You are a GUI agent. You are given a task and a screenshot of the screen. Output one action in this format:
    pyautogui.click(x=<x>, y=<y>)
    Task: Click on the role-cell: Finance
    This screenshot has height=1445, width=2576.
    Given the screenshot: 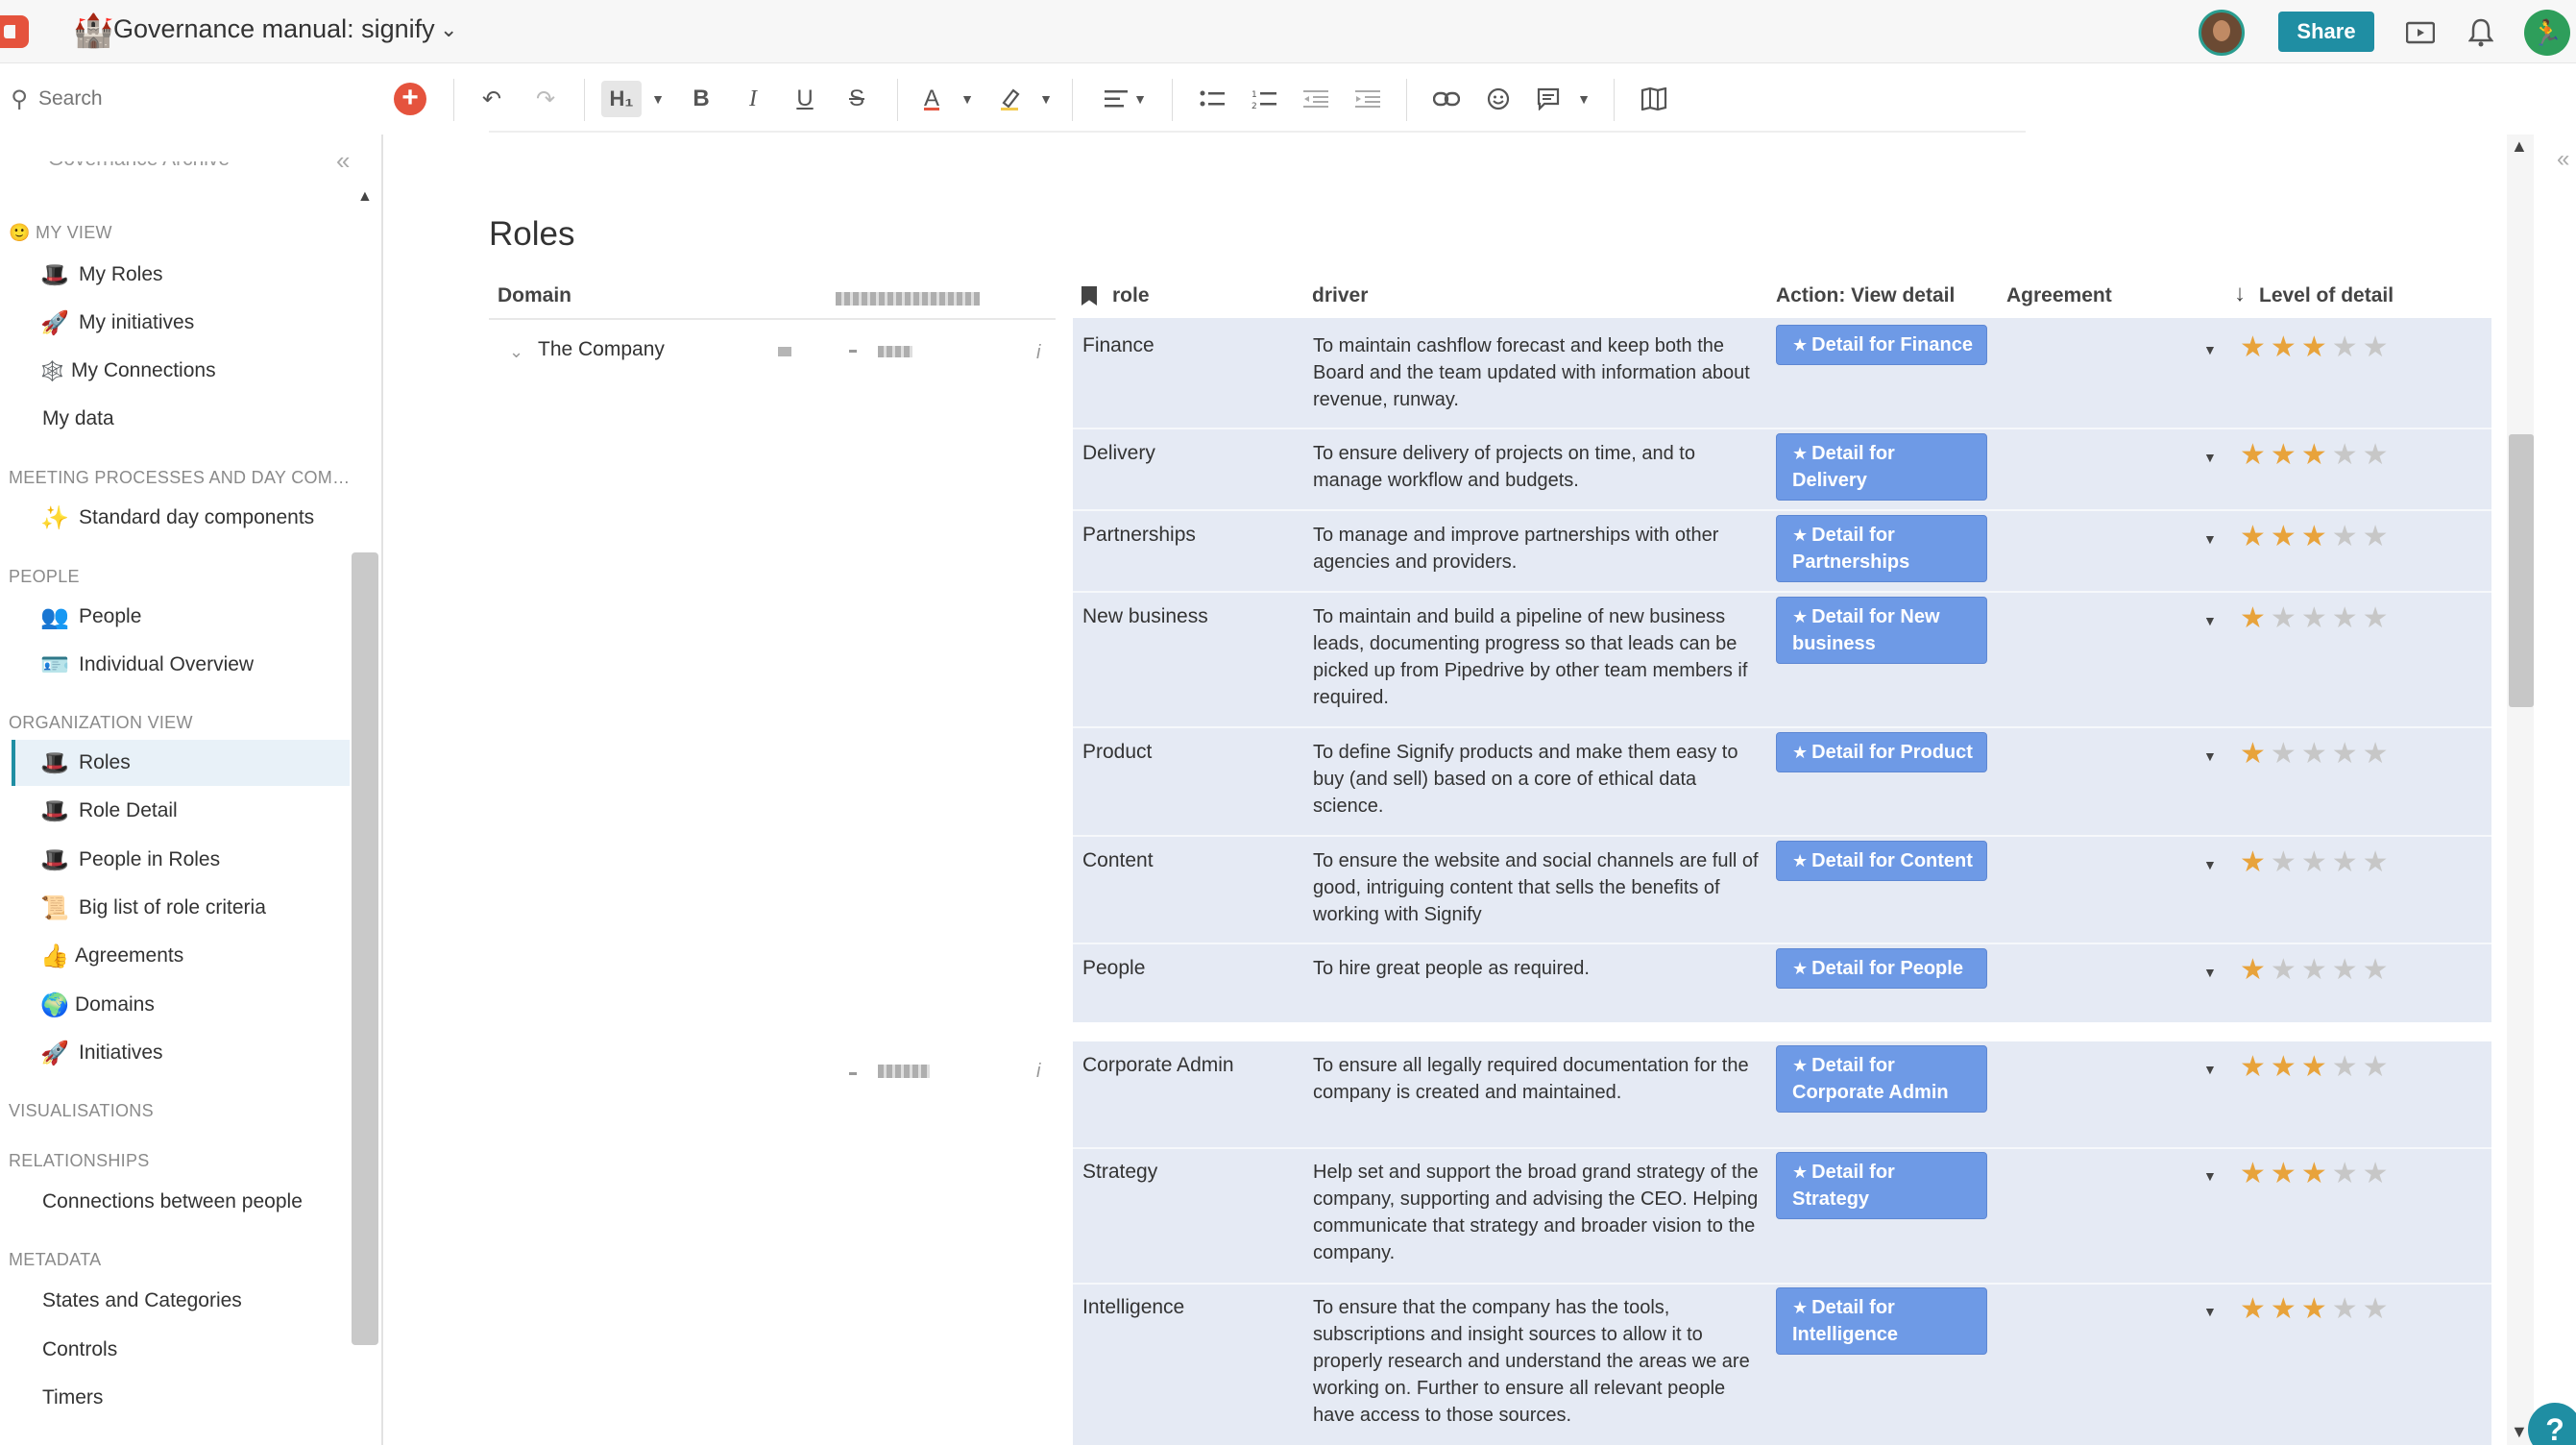 What is the action you would take?
    pyautogui.click(x=1118, y=345)
    